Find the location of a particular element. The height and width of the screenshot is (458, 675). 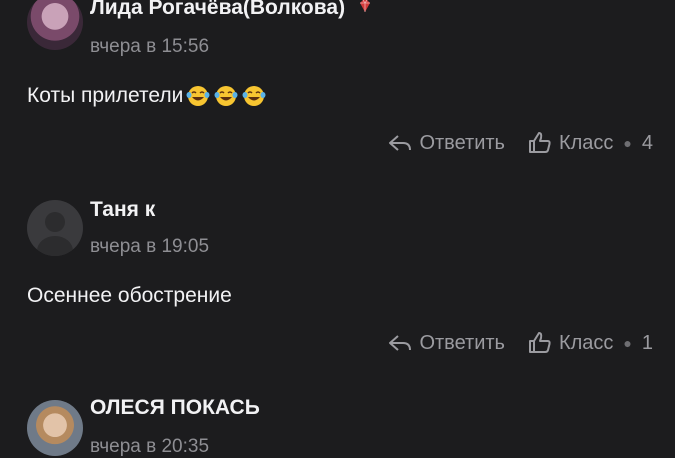

comment-text: Коты прилетели is located at coordinates (147, 96).